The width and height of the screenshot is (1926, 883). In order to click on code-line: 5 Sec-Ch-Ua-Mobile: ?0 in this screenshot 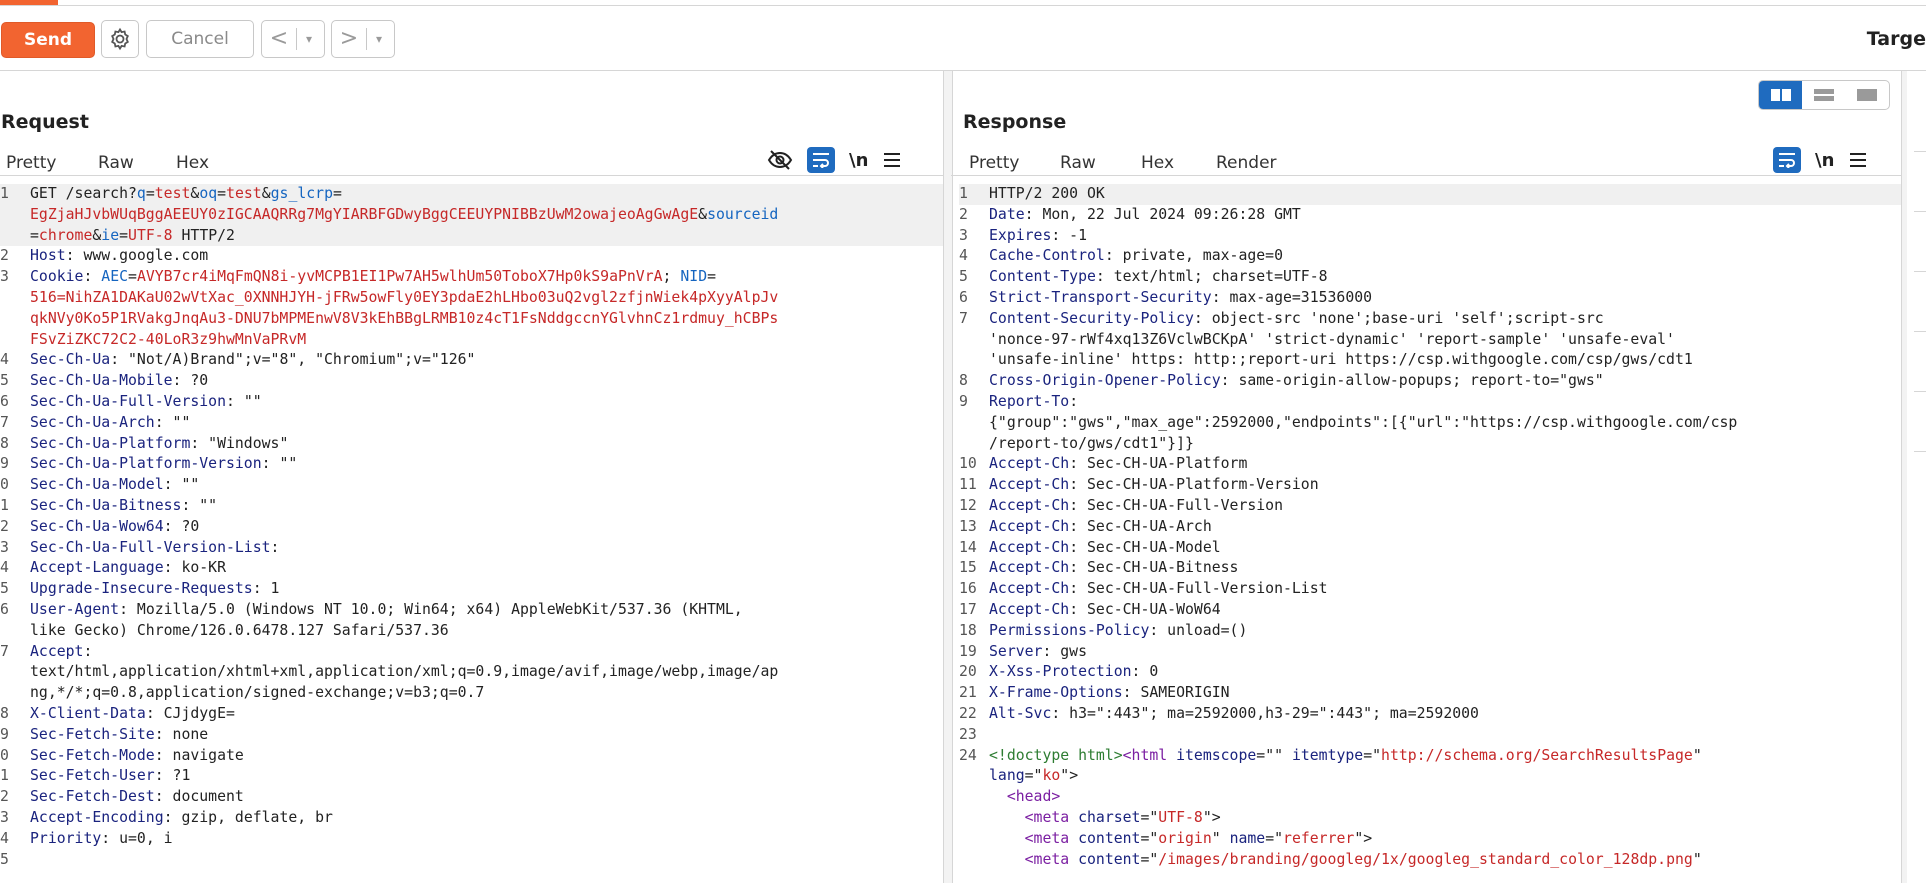, I will do `click(471, 381)`.